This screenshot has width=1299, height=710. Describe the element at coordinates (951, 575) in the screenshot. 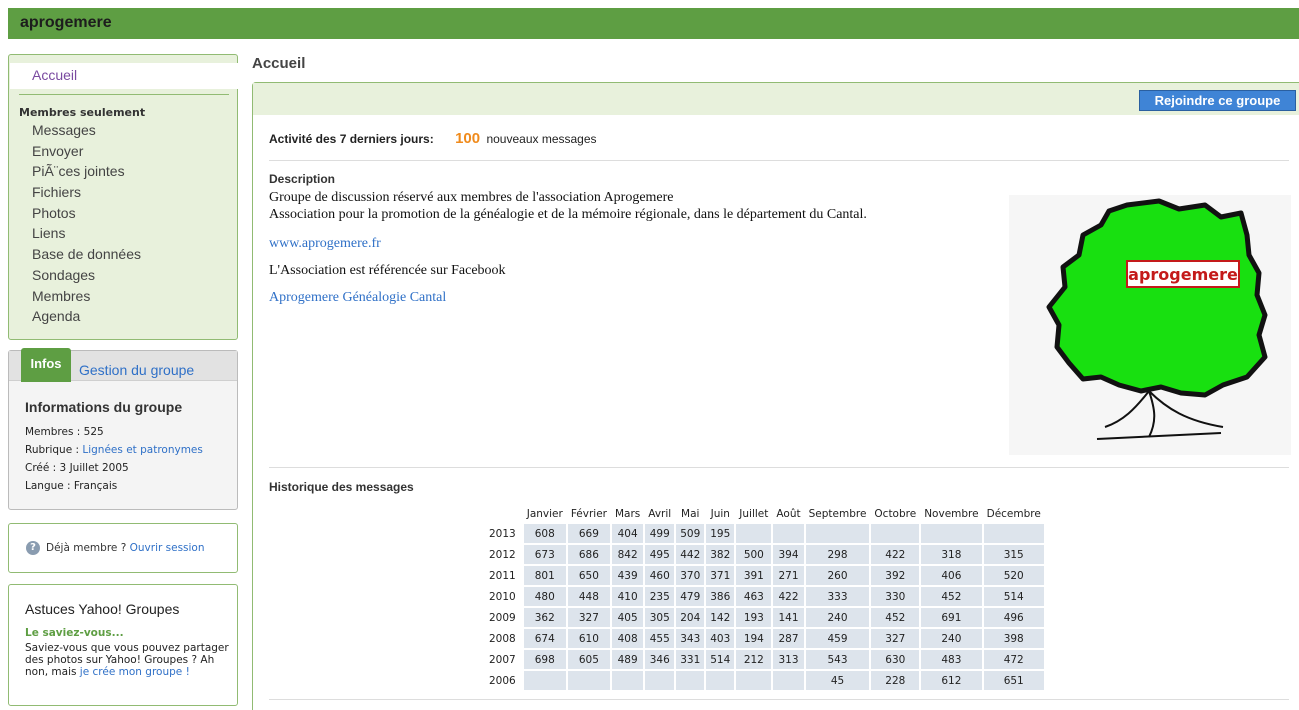

I see `month-count-cell: 406` at that location.